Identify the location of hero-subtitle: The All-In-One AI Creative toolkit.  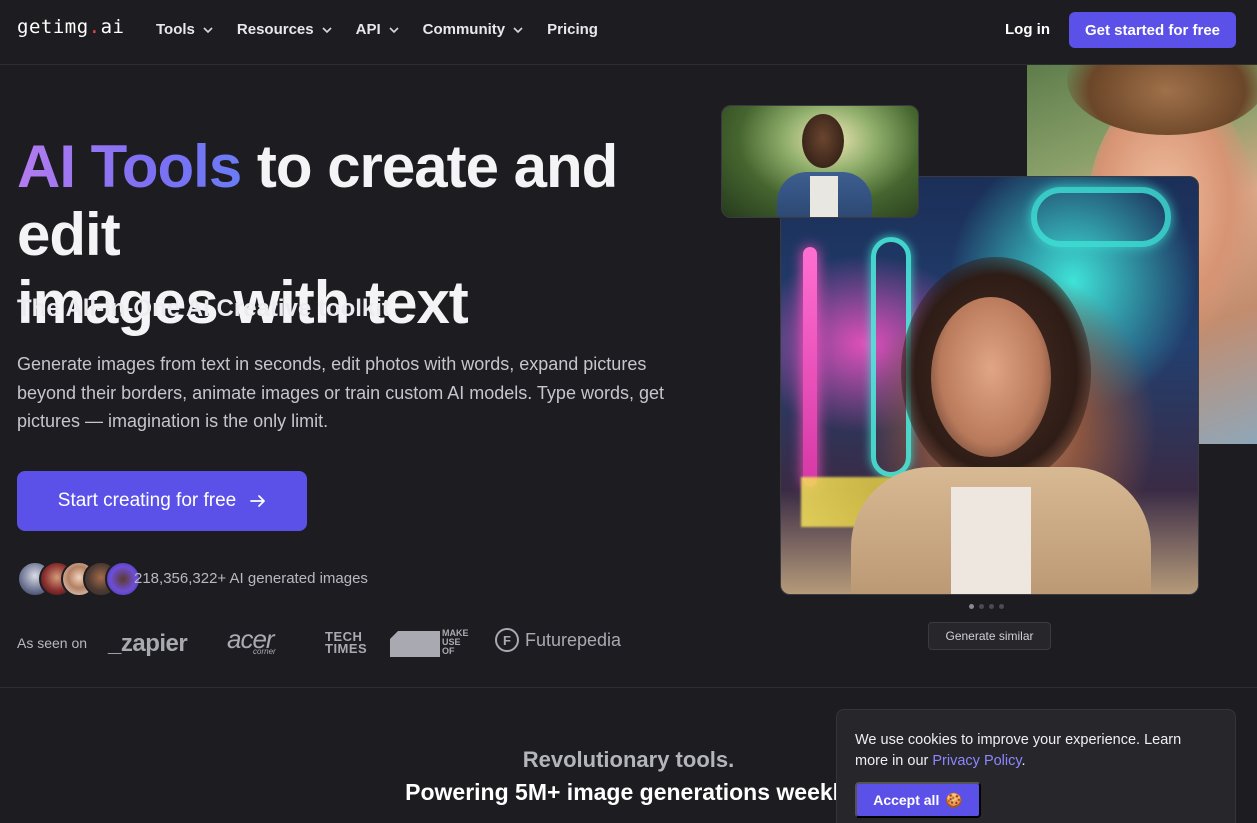
(203, 308).